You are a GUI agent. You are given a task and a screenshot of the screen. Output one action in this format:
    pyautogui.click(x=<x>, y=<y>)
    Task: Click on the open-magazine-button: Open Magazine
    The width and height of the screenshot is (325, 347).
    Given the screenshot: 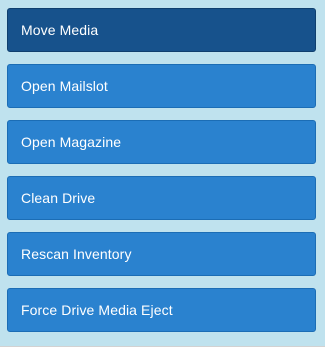 What is the action you would take?
    pyautogui.click(x=161, y=142)
    